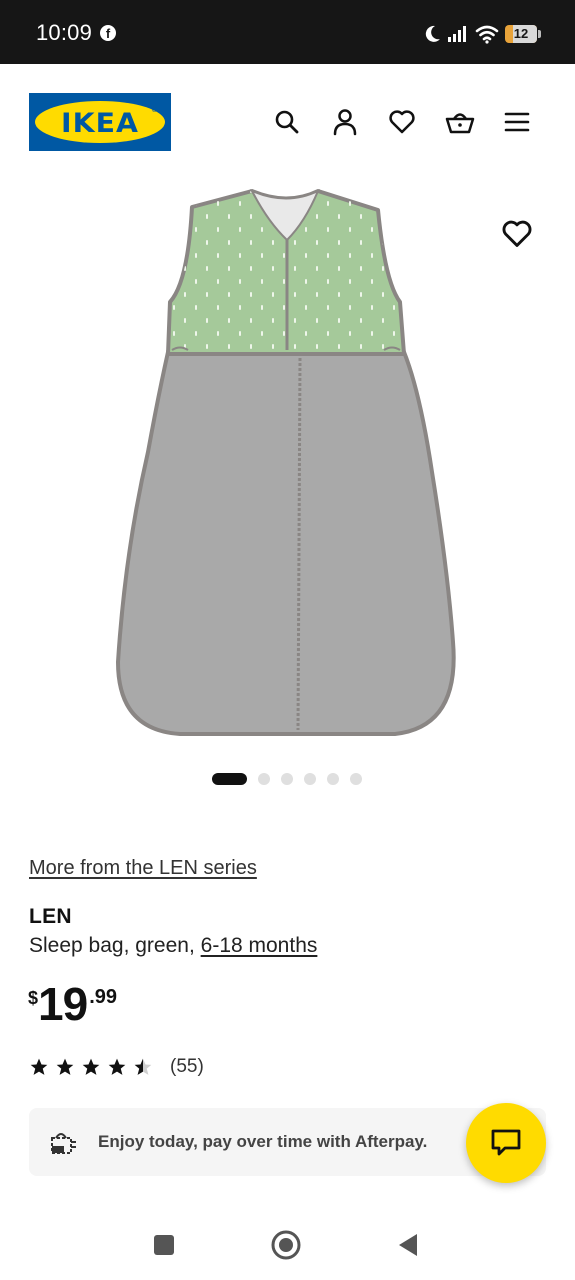  I want to click on image-carousel-indicator, so click(287, 779).